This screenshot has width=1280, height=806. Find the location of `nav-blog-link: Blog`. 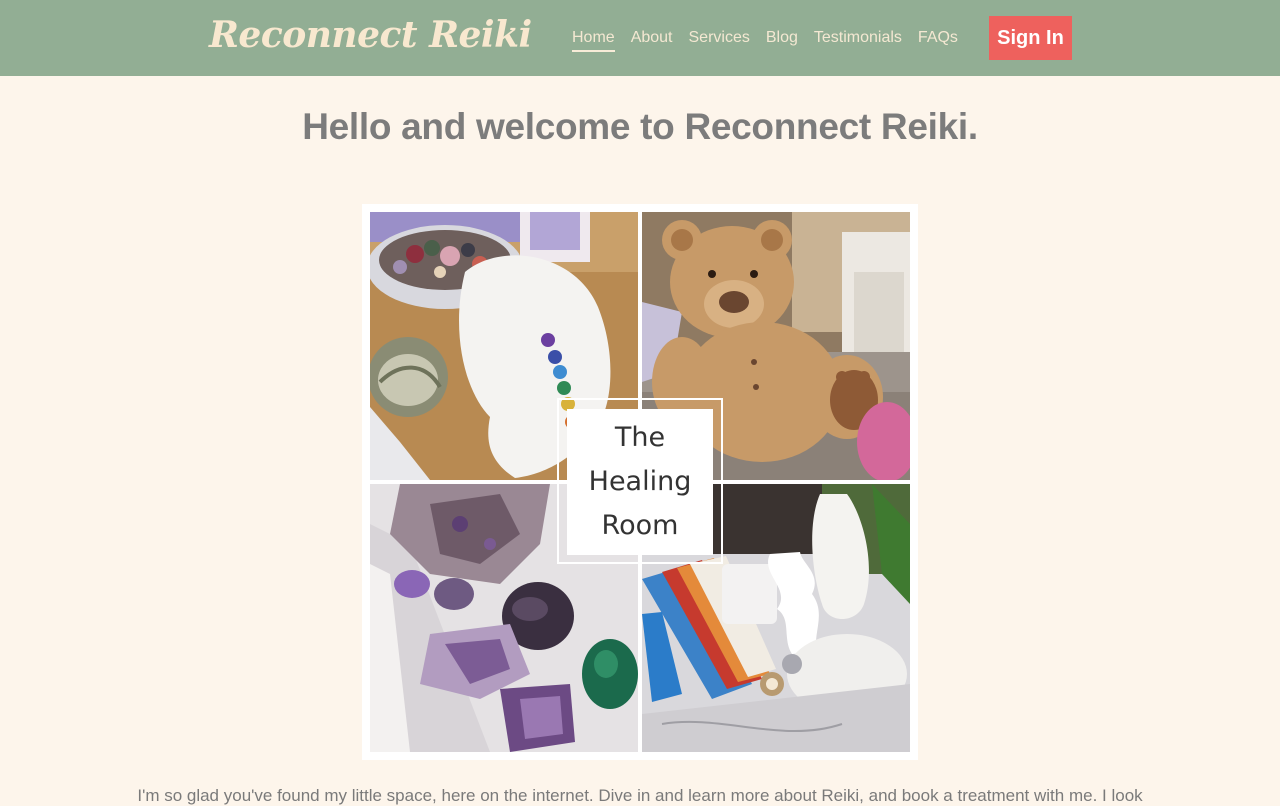

nav-blog-link: Blog is located at coordinates (782, 40).